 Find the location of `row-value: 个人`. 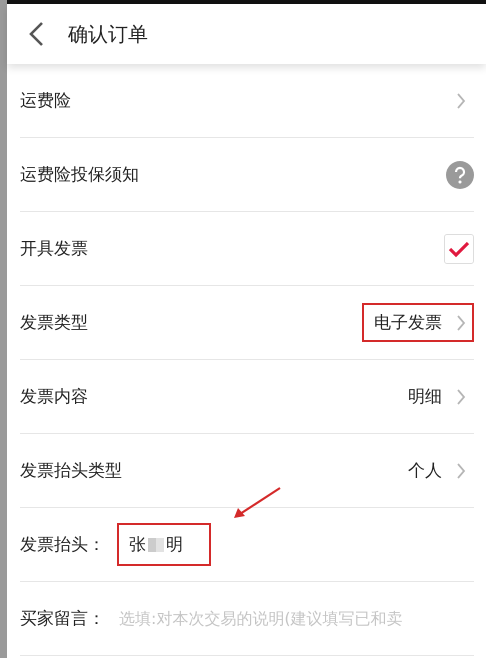

row-value: 个人 is located at coordinates (425, 470).